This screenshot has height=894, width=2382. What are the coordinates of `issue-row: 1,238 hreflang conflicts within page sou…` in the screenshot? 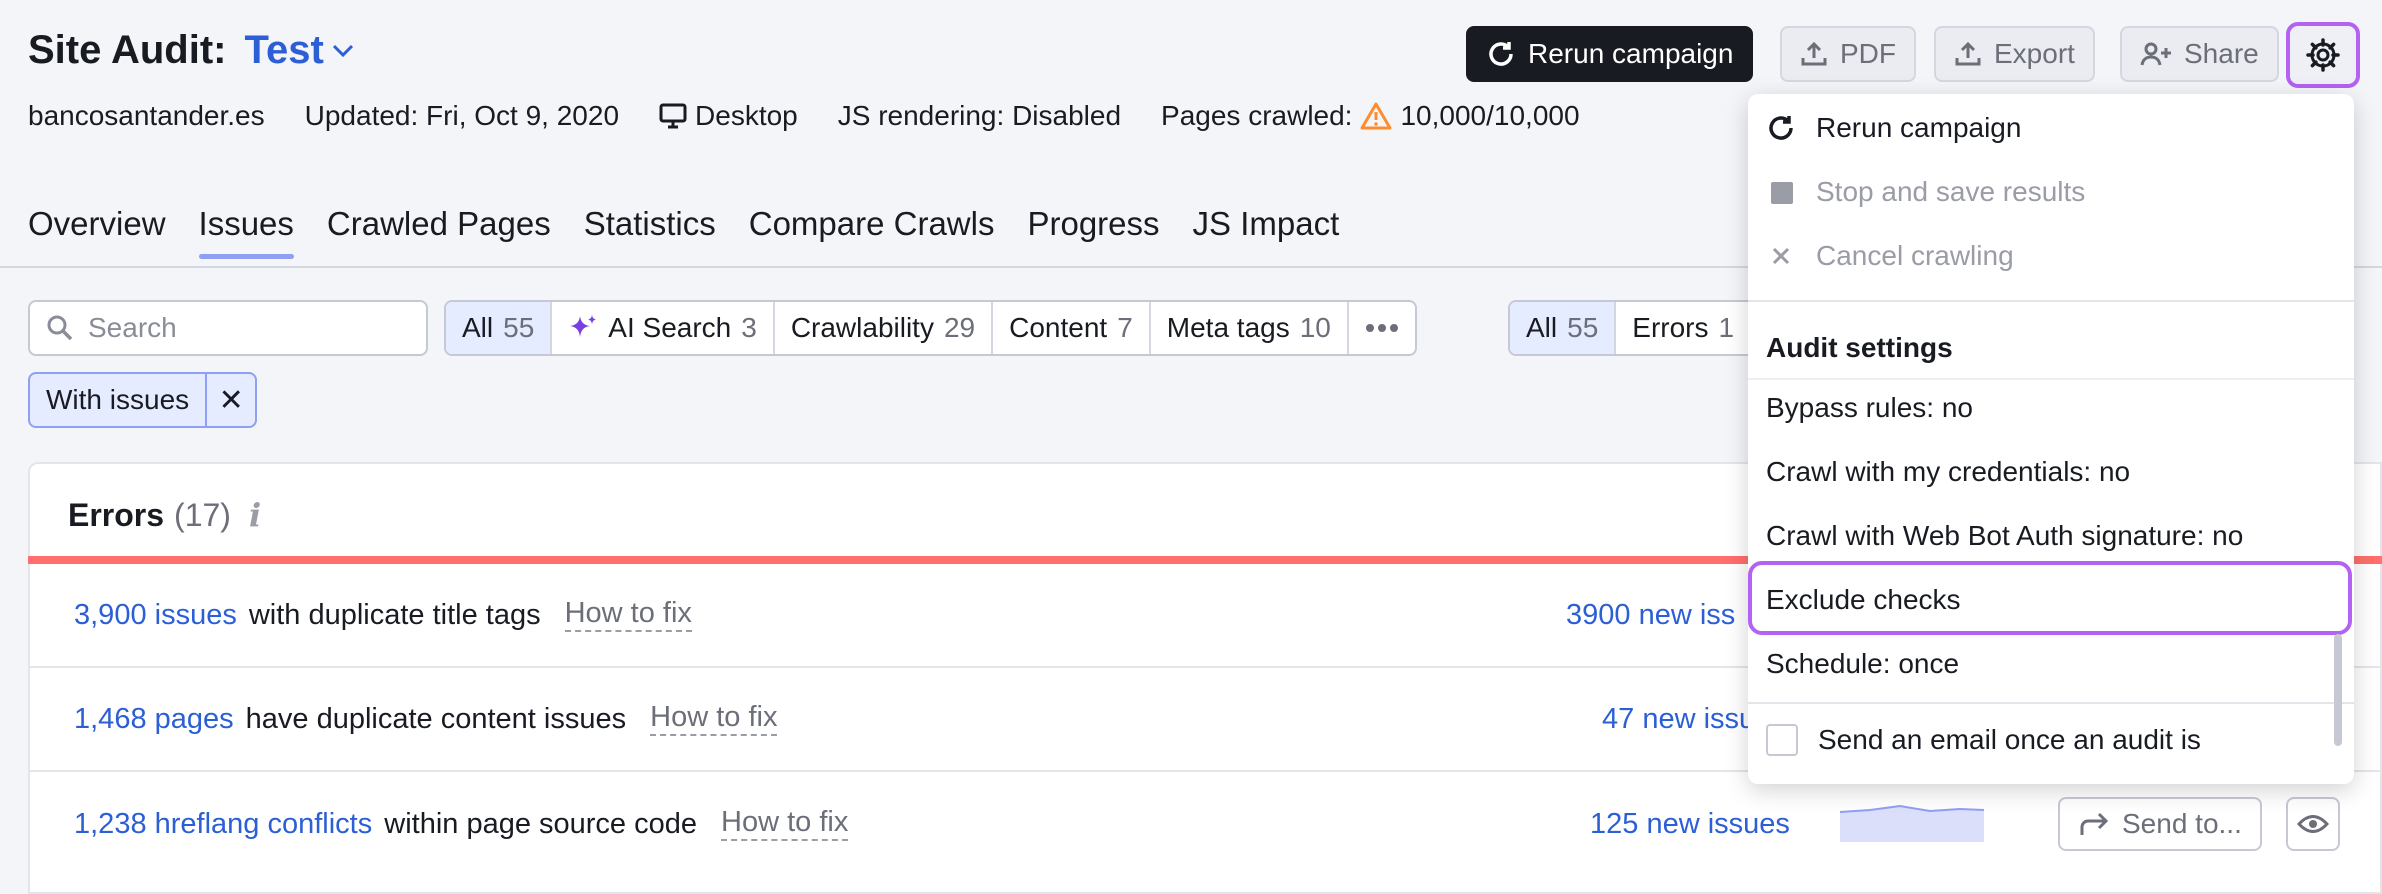 It's located at (1205, 824).